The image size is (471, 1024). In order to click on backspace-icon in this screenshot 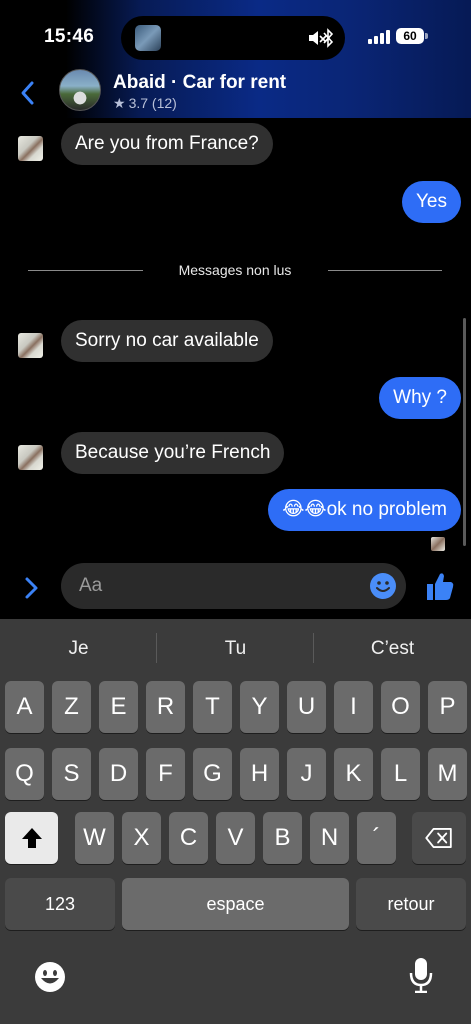, I will do `click(438, 838)`.